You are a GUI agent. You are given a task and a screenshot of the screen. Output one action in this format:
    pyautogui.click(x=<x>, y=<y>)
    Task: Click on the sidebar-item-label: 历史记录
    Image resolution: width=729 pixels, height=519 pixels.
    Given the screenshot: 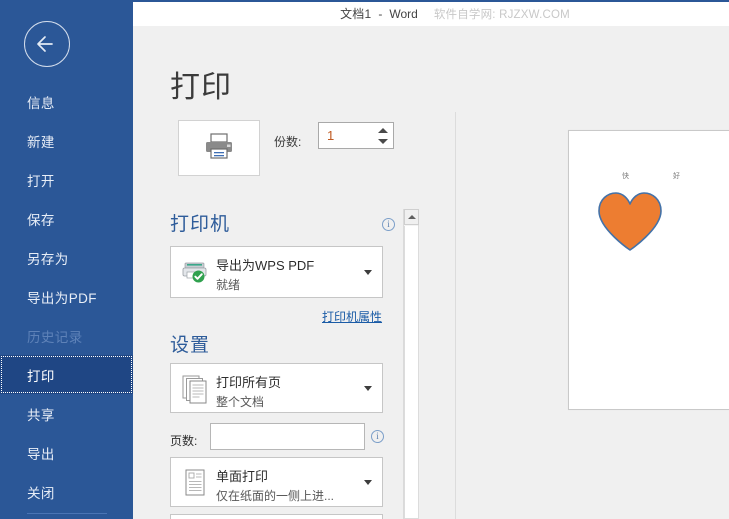 What is the action you would take?
    pyautogui.click(x=55, y=337)
    